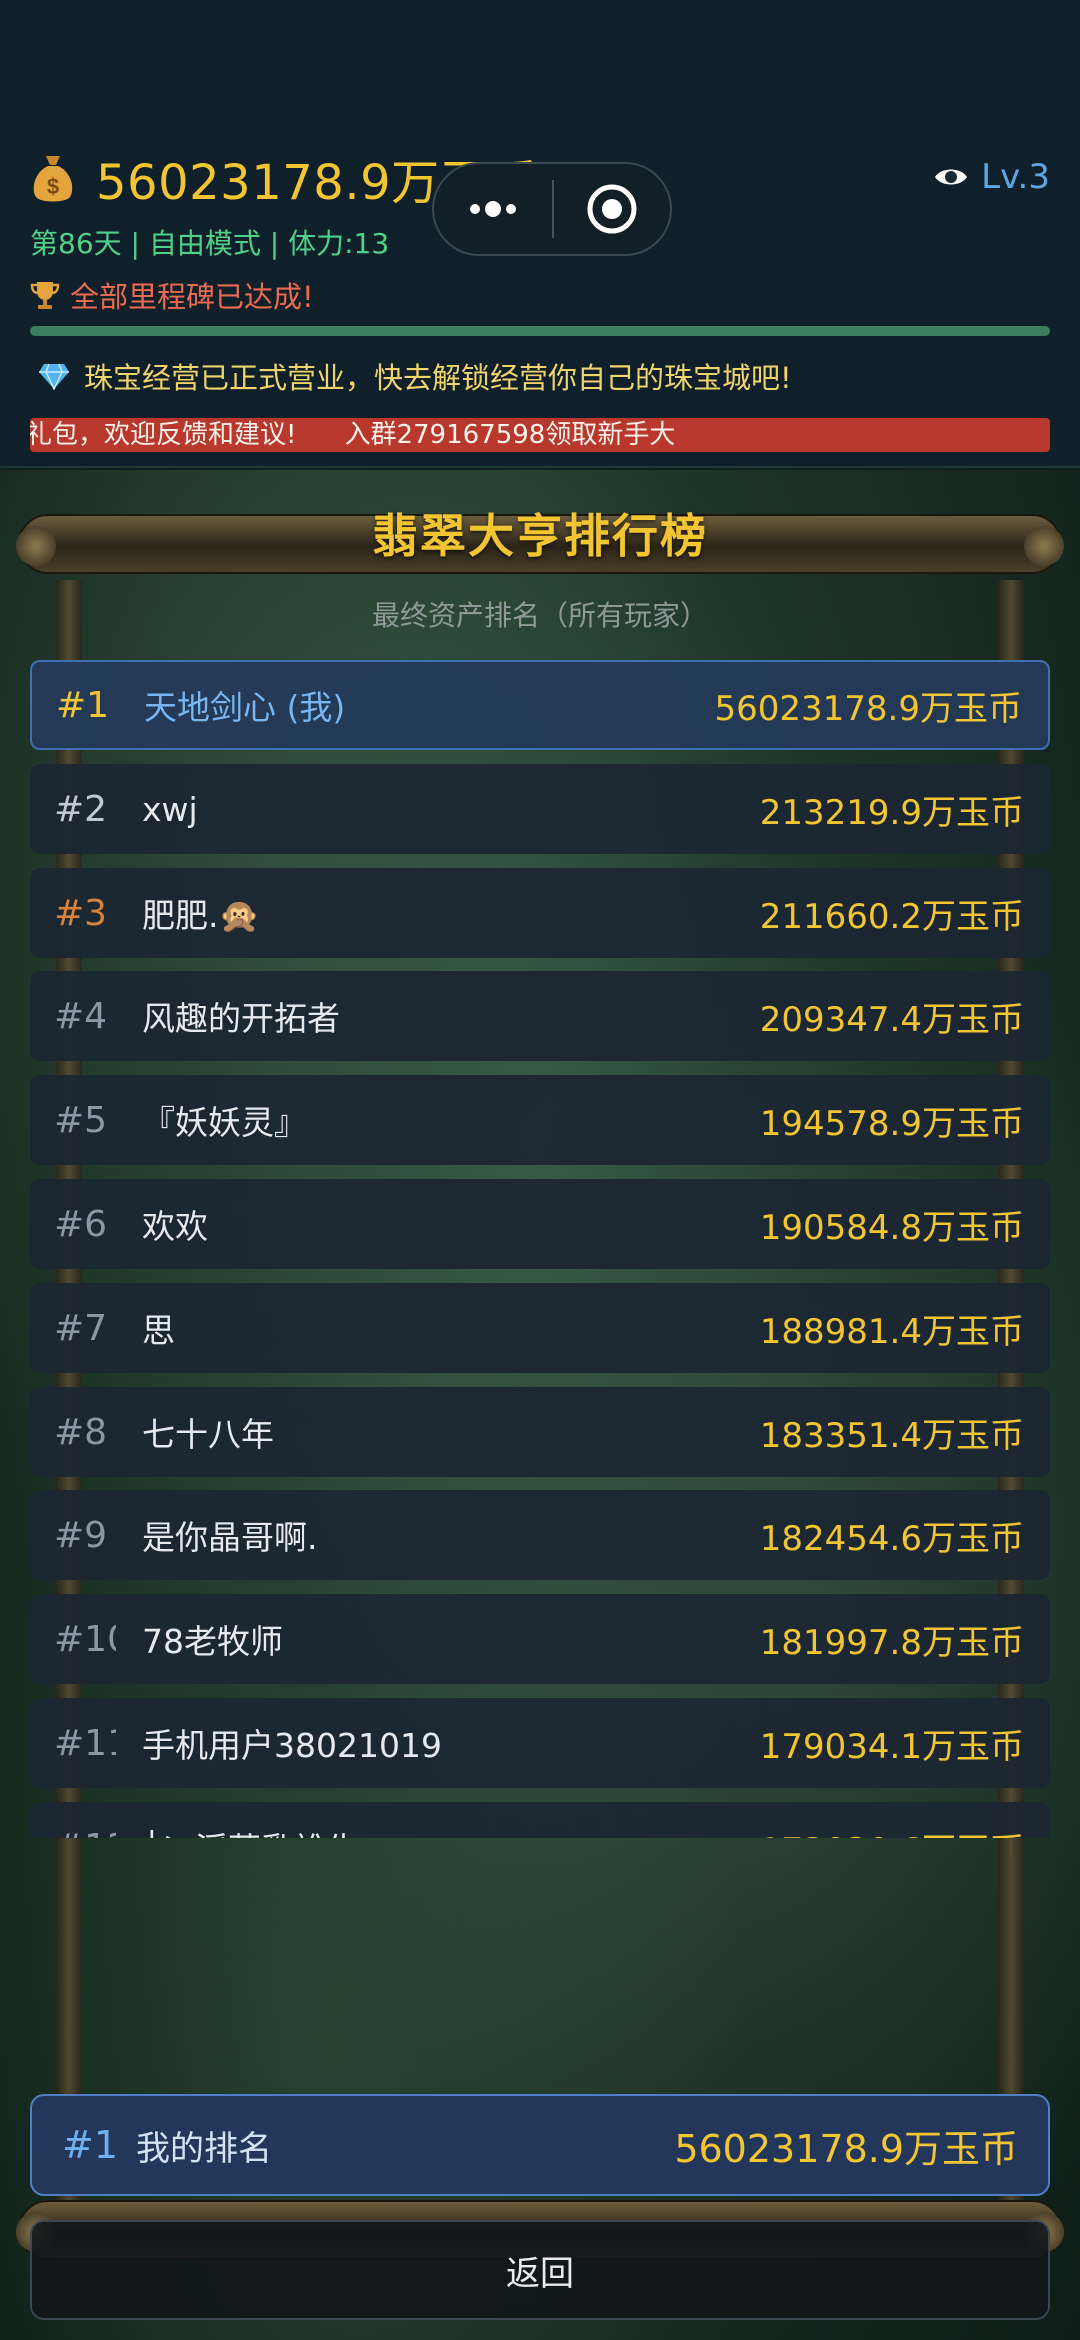 The width and height of the screenshot is (1080, 2340). I want to click on rank-number: #10, so click(85, 1639).